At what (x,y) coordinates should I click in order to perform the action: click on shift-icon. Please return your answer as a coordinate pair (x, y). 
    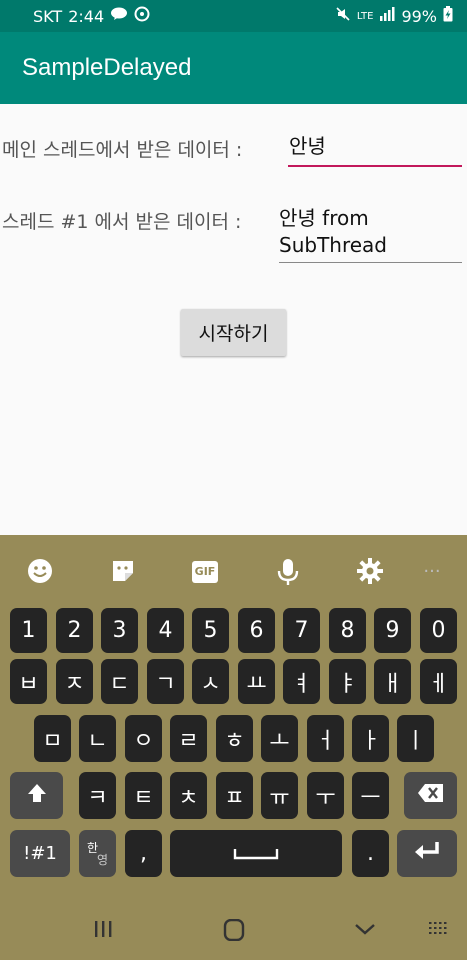
    Looking at the image, I should click on (37, 796).